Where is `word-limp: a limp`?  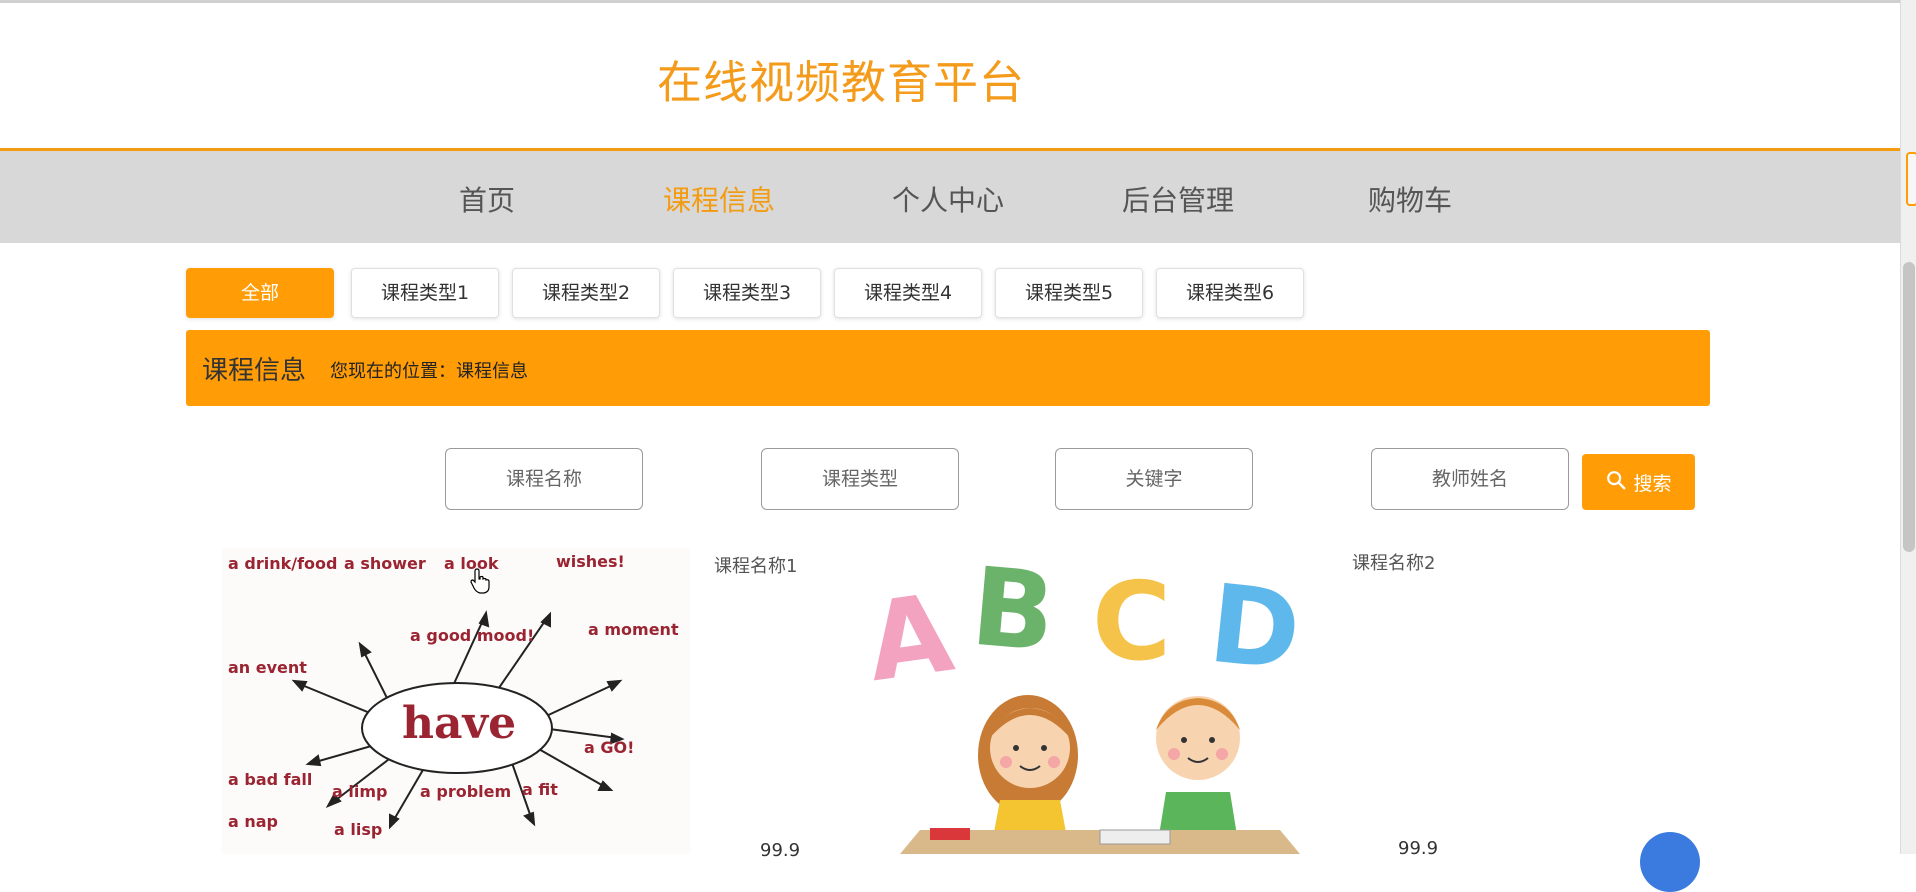 word-limp: a limp is located at coordinates (360, 791).